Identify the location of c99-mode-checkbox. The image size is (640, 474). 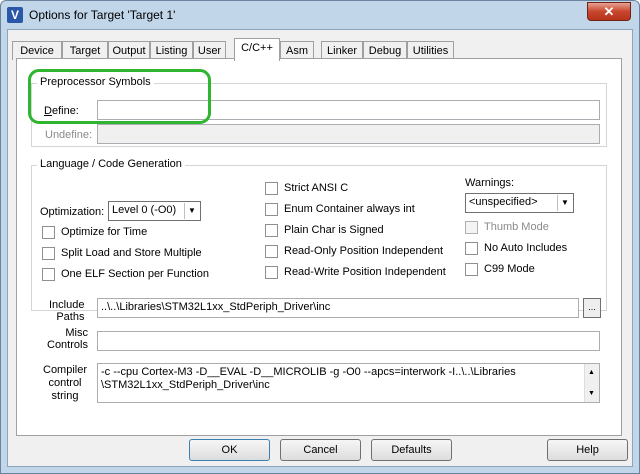
(471, 269).